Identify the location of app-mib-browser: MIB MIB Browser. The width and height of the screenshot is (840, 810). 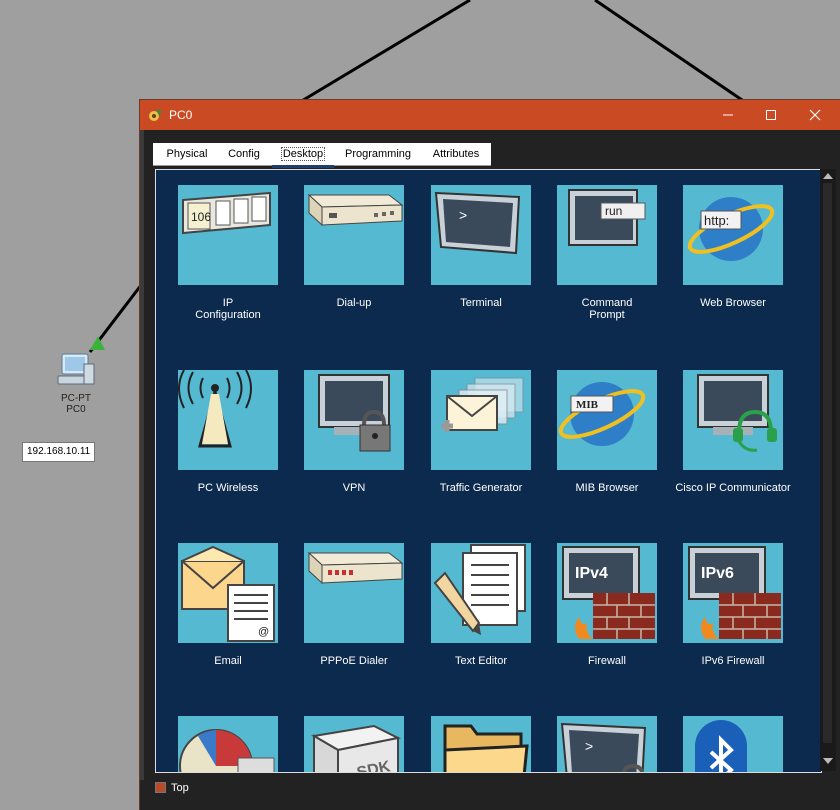
(607, 432).